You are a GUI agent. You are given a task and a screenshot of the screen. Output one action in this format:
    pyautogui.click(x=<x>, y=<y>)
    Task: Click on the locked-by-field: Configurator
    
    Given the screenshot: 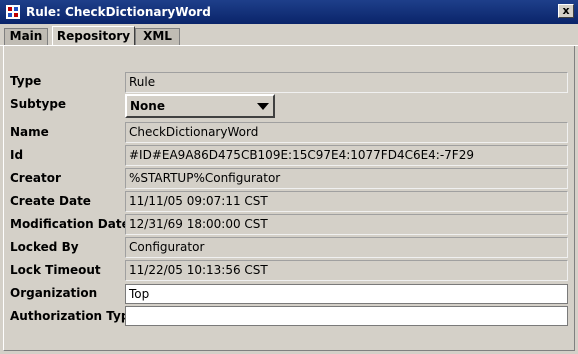 What is the action you would take?
    pyautogui.click(x=346, y=247)
    